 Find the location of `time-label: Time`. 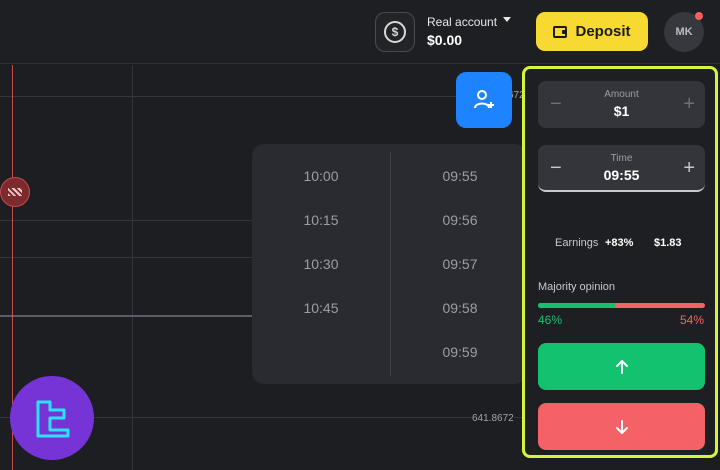

time-label: Time is located at coordinates (621, 158).